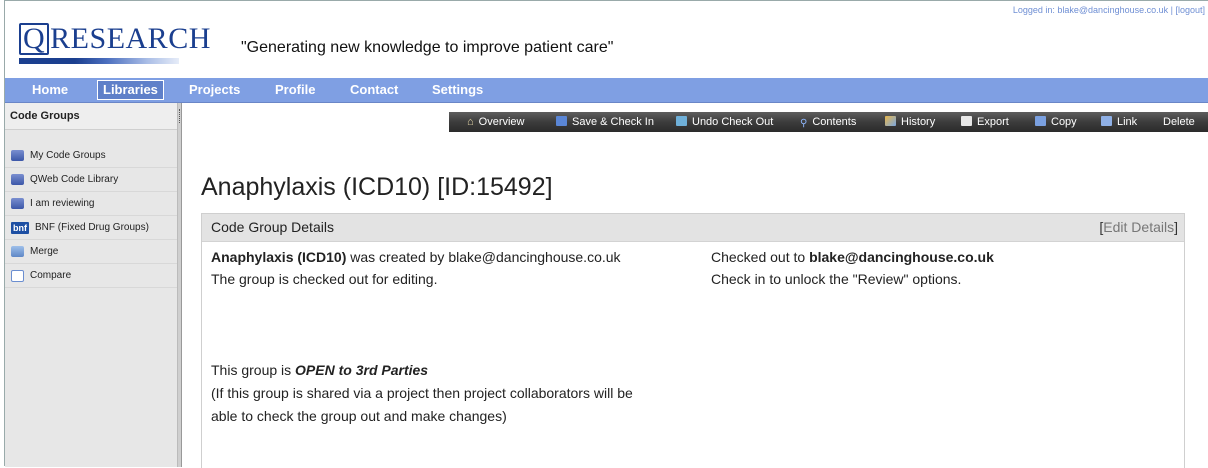  What do you see at coordinates (91, 116) in the screenshot?
I see `sidebar-title: Code Groups` at bounding box center [91, 116].